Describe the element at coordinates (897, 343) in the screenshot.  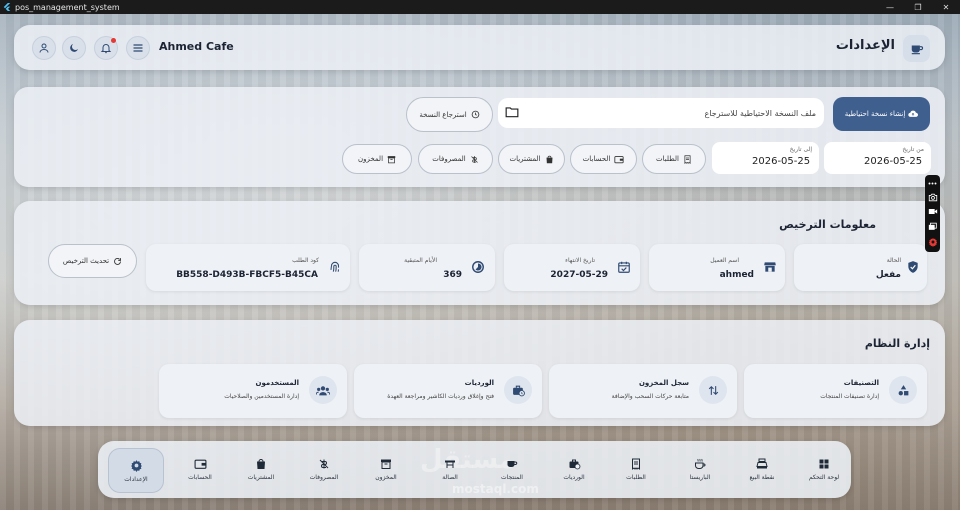
I see `system-management-title: إدارة النظام` at that location.